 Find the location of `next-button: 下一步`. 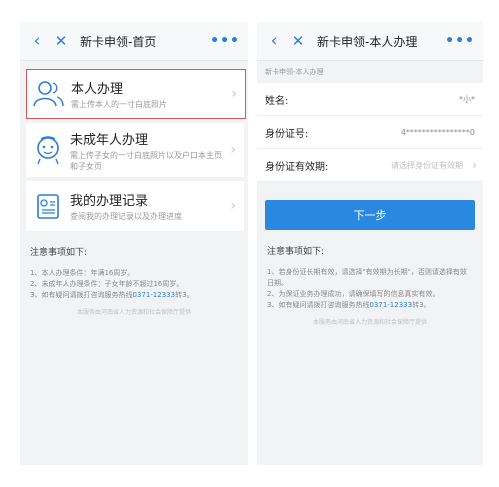

next-button: 下一步 is located at coordinates (370, 215).